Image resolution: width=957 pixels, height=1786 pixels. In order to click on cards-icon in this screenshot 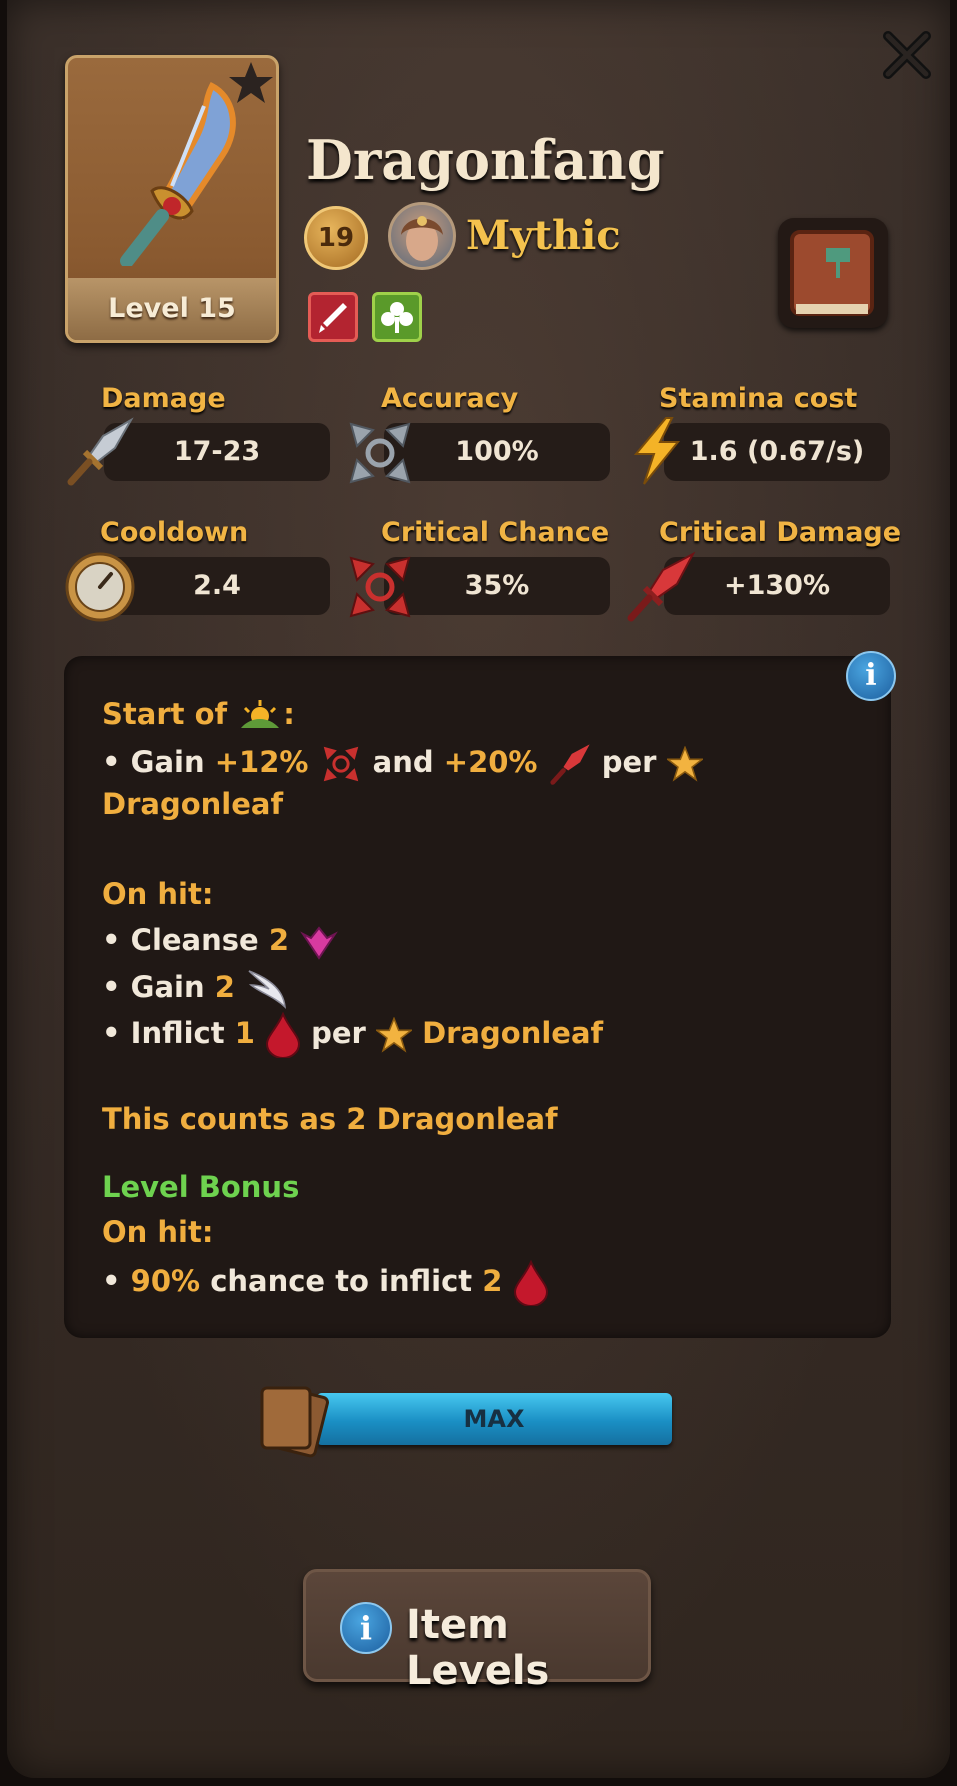, I will do `click(294, 1422)`.